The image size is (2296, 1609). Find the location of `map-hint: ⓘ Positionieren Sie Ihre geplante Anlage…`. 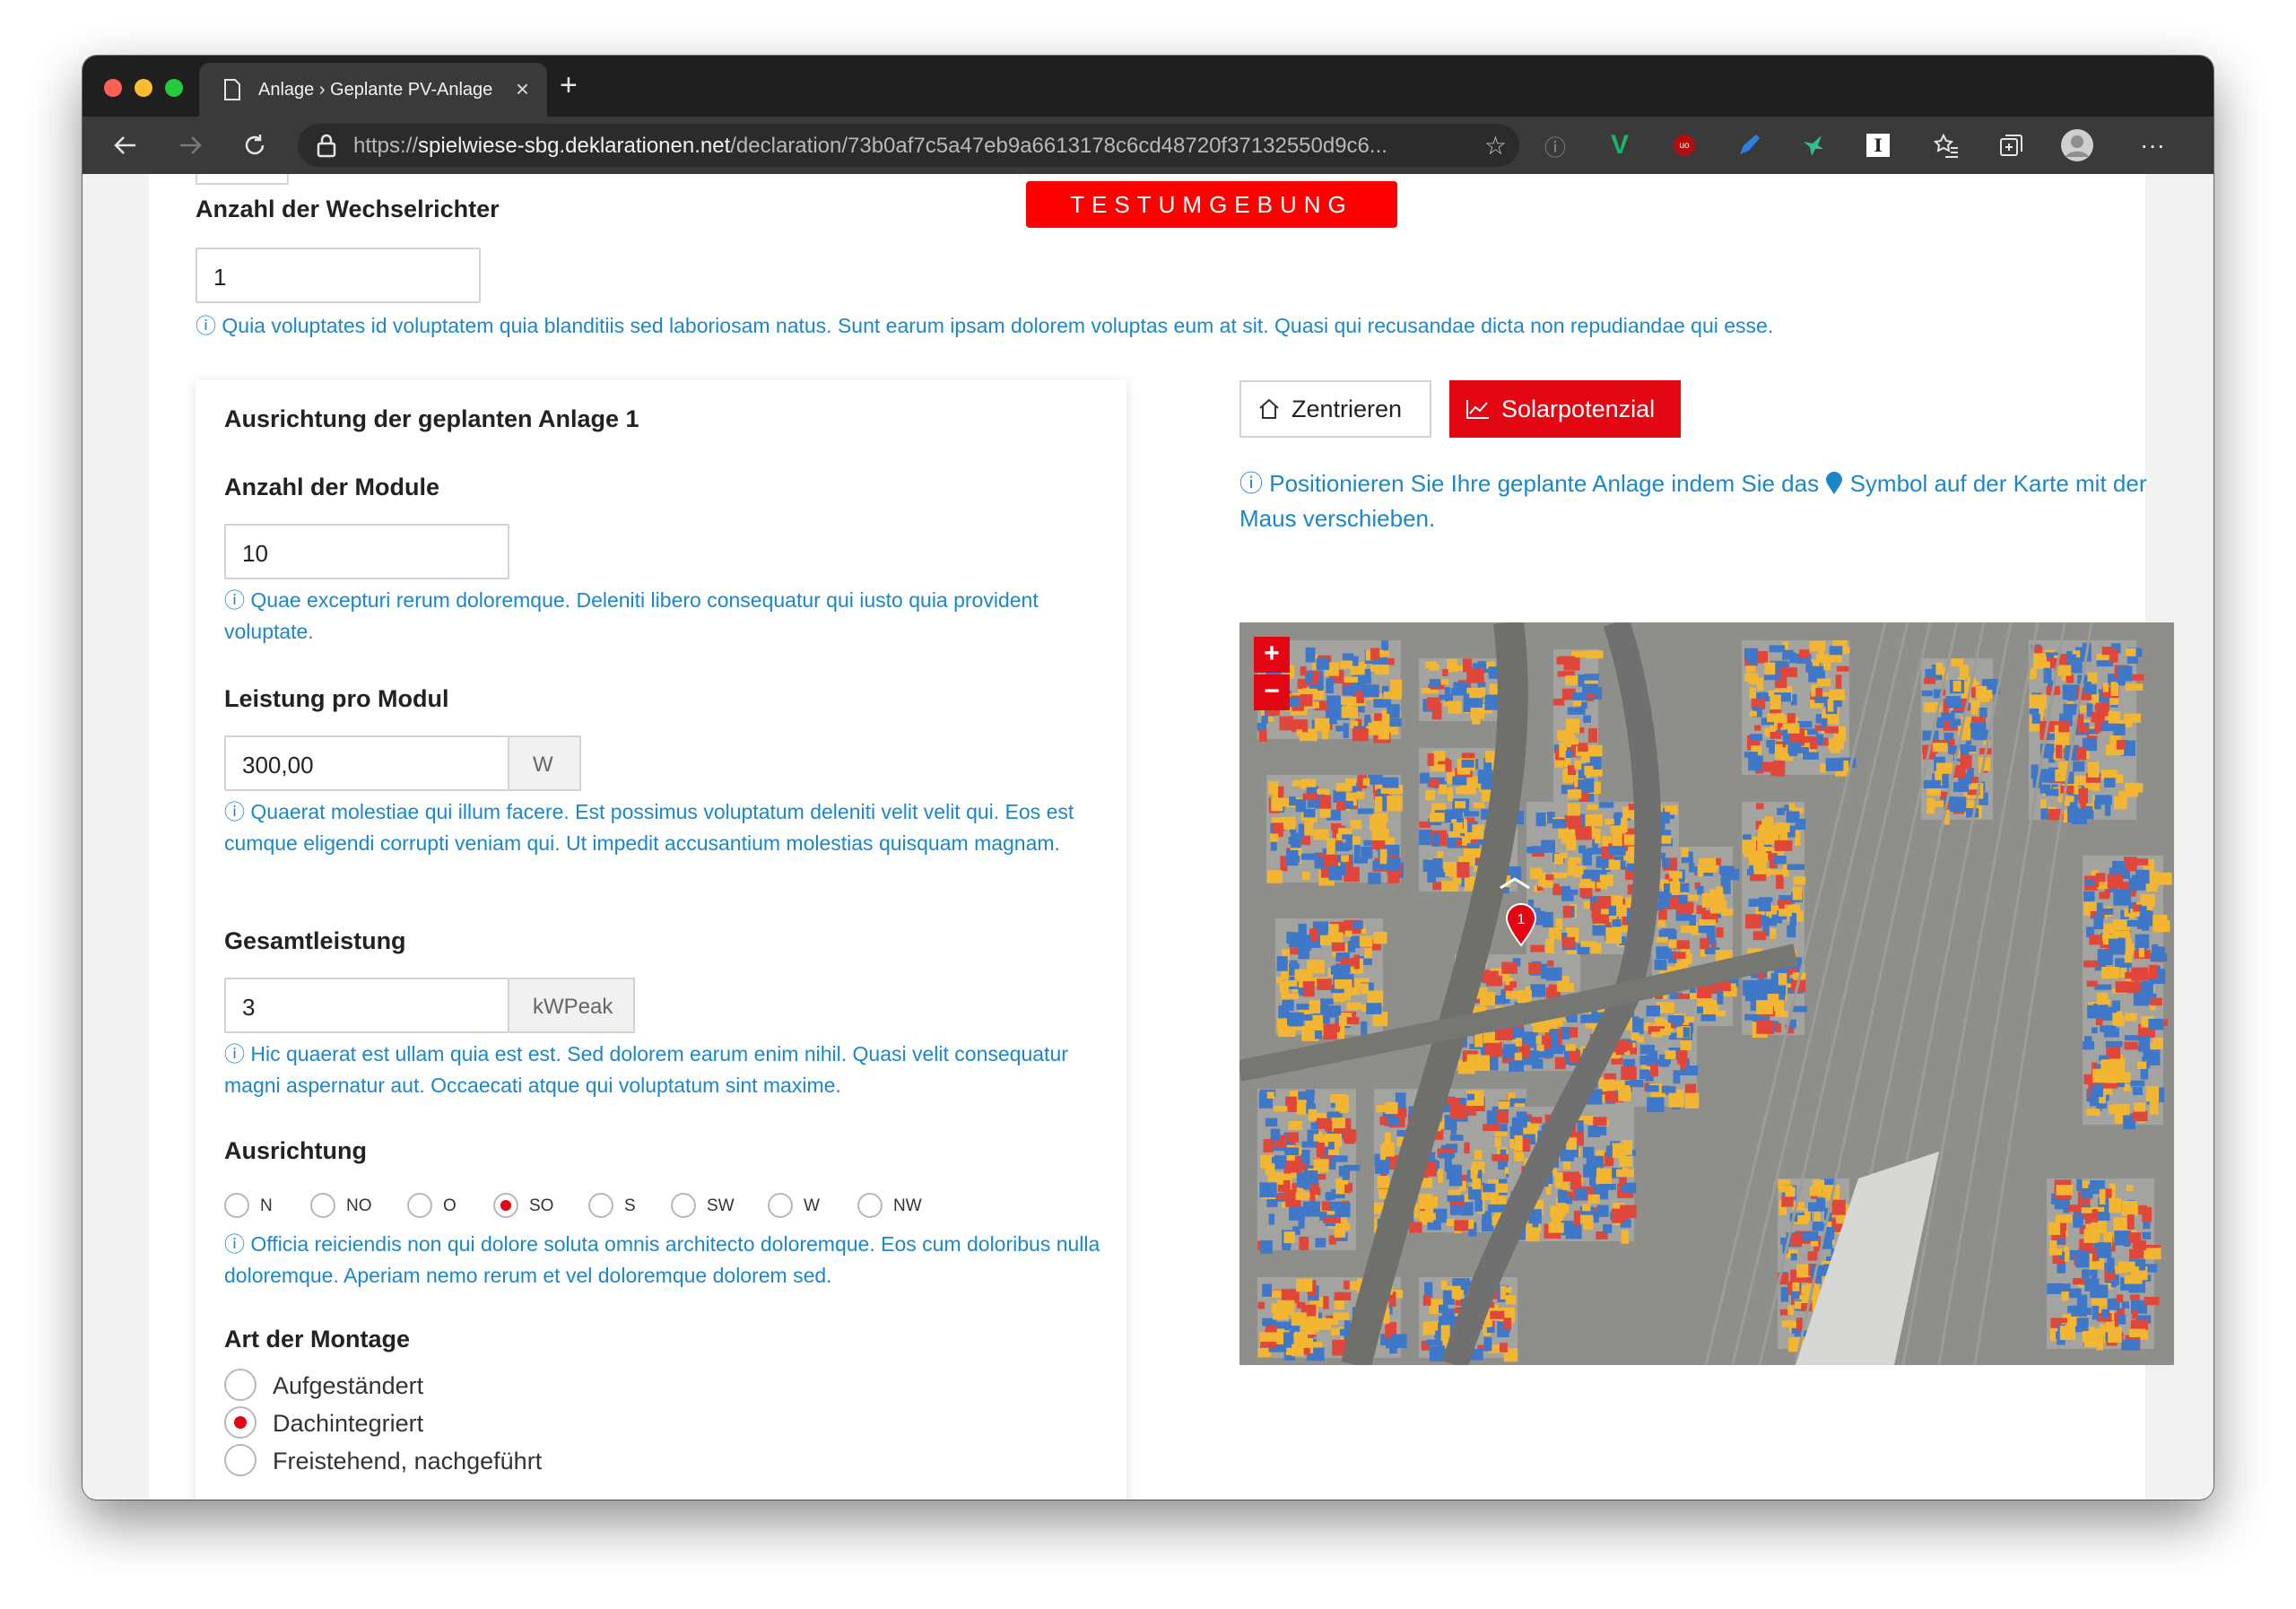

map-hint: ⓘ Positionieren Sie Ihre geplante Anlage… is located at coordinates (1693, 501).